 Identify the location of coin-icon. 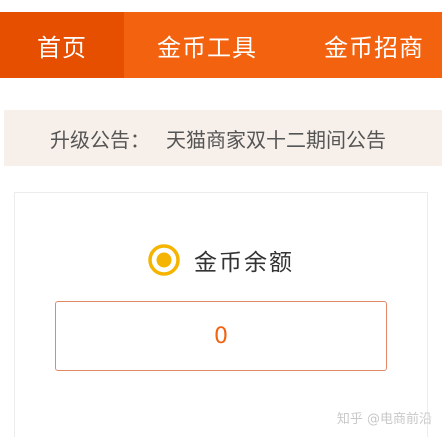
(164, 260).